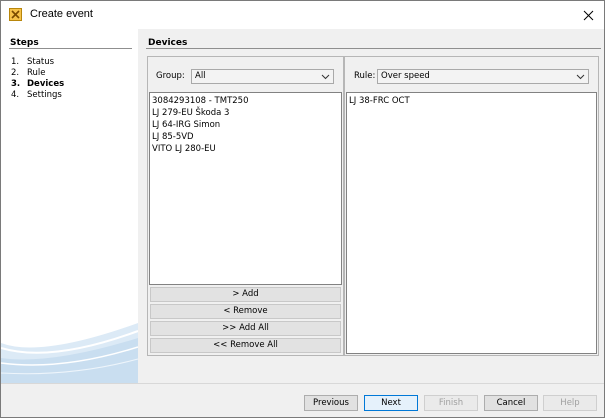  I want to click on group-select: All, so click(262, 76).